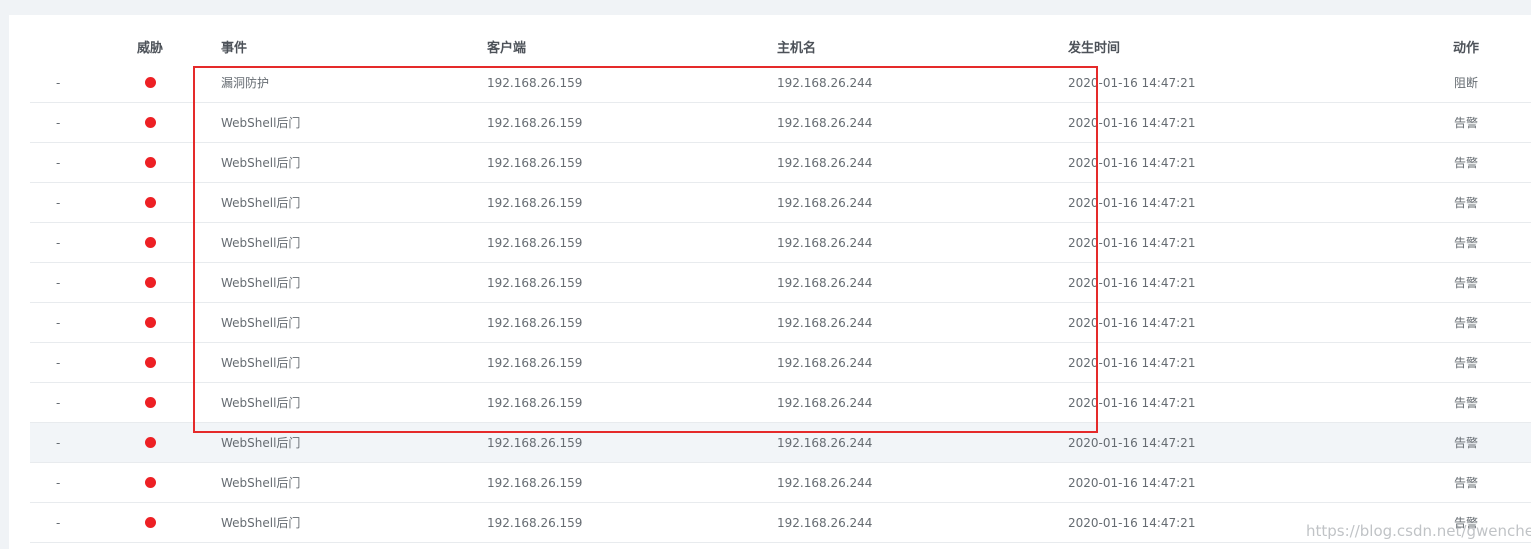 The width and height of the screenshot is (1531, 549). What do you see at coordinates (796, 46) in the screenshot?
I see `column-header-host: 主机名` at bounding box center [796, 46].